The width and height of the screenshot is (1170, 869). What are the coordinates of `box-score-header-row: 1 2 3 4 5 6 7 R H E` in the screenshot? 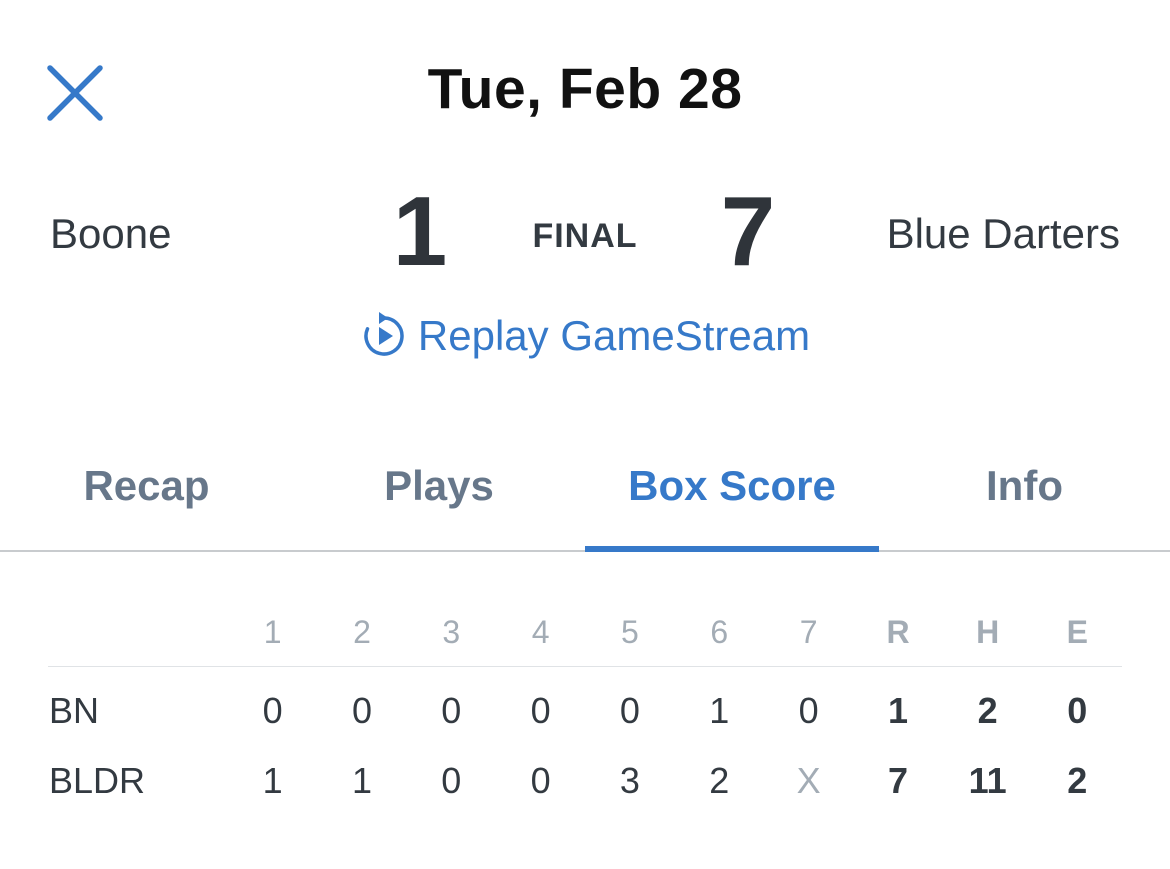 It's located at (585, 632).